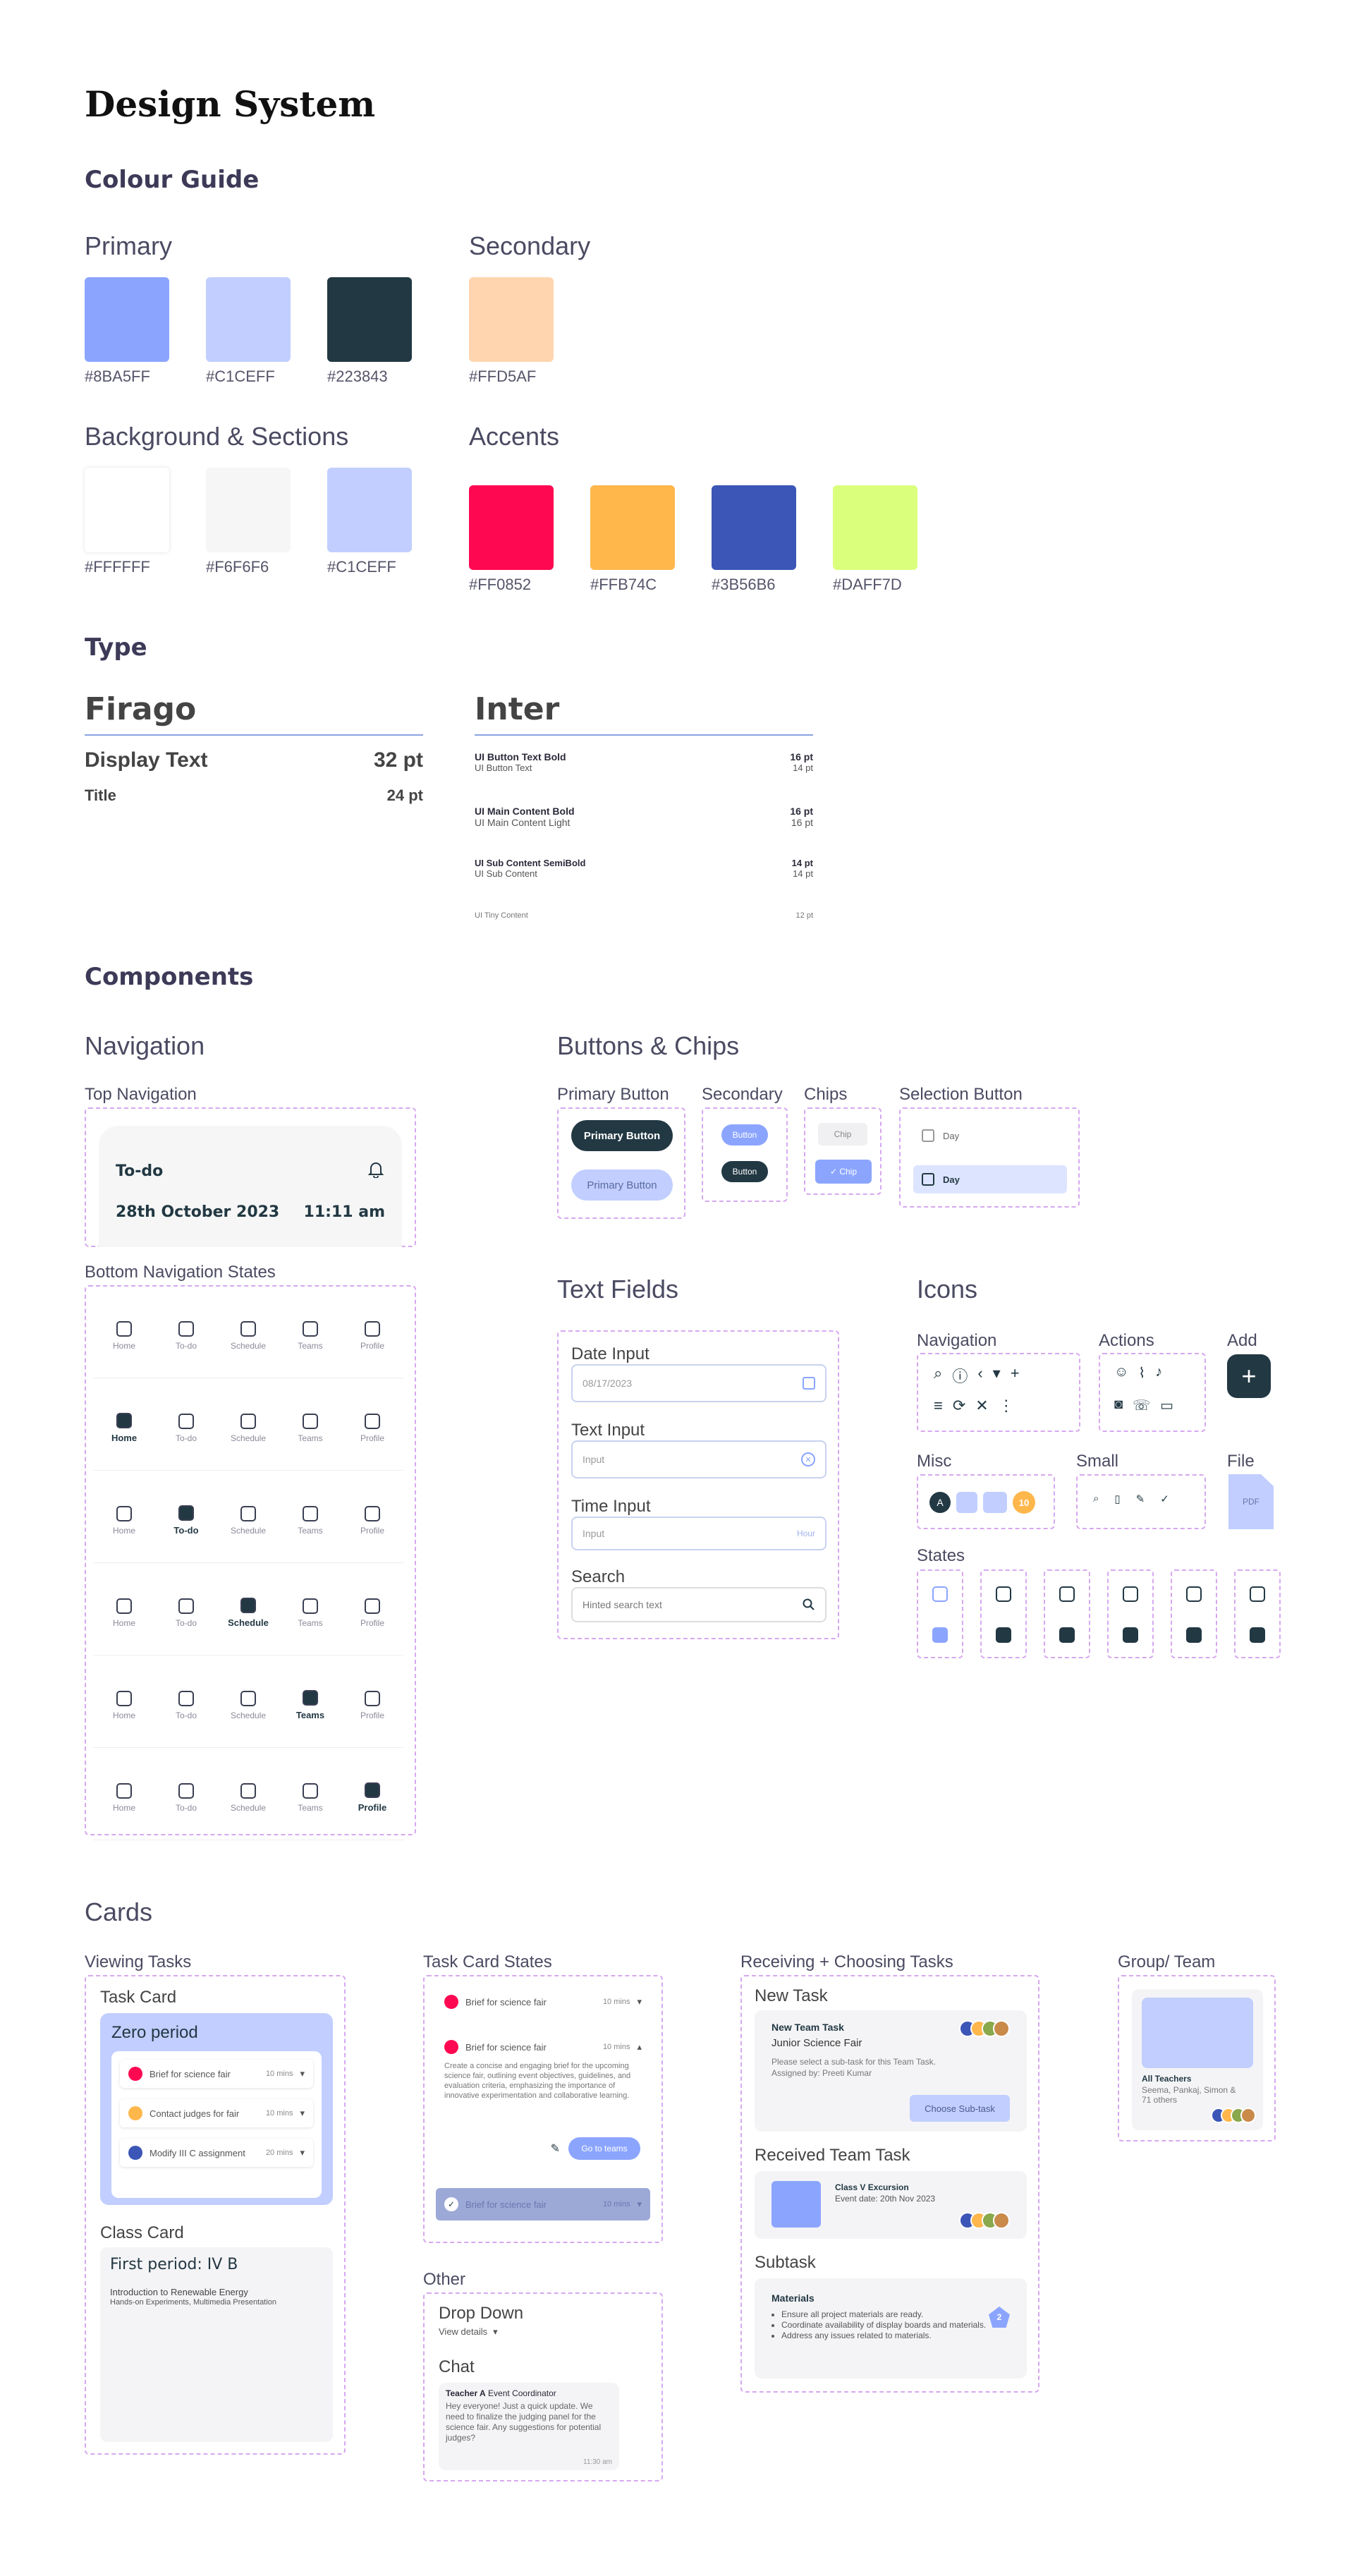 The height and width of the screenshot is (2576, 1354). I want to click on refresh-icon: ⟳, so click(959, 1406).